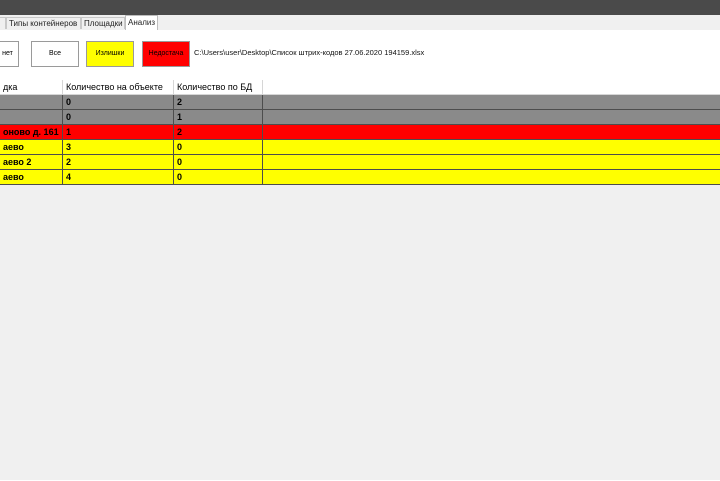  Describe the element at coordinates (360, 177) in the screenshot. I see `table-row: аево 4 0` at that location.